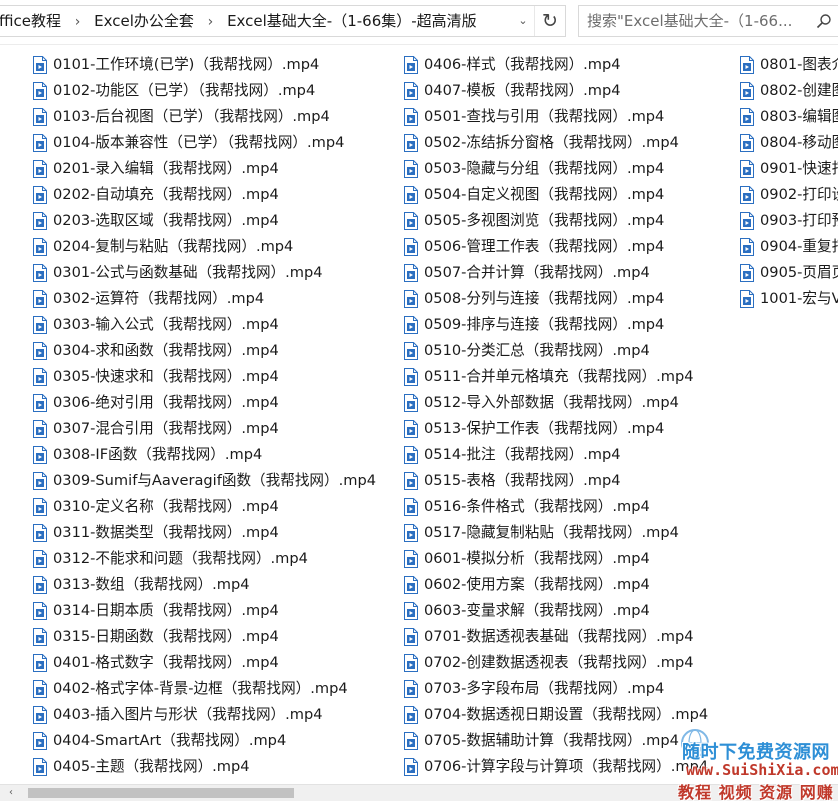  Describe the element at coordinates (188, 272) in the screenshot. I see `file-name: 0301-公式与函数基础（我帮找网）.mp4` at that location.